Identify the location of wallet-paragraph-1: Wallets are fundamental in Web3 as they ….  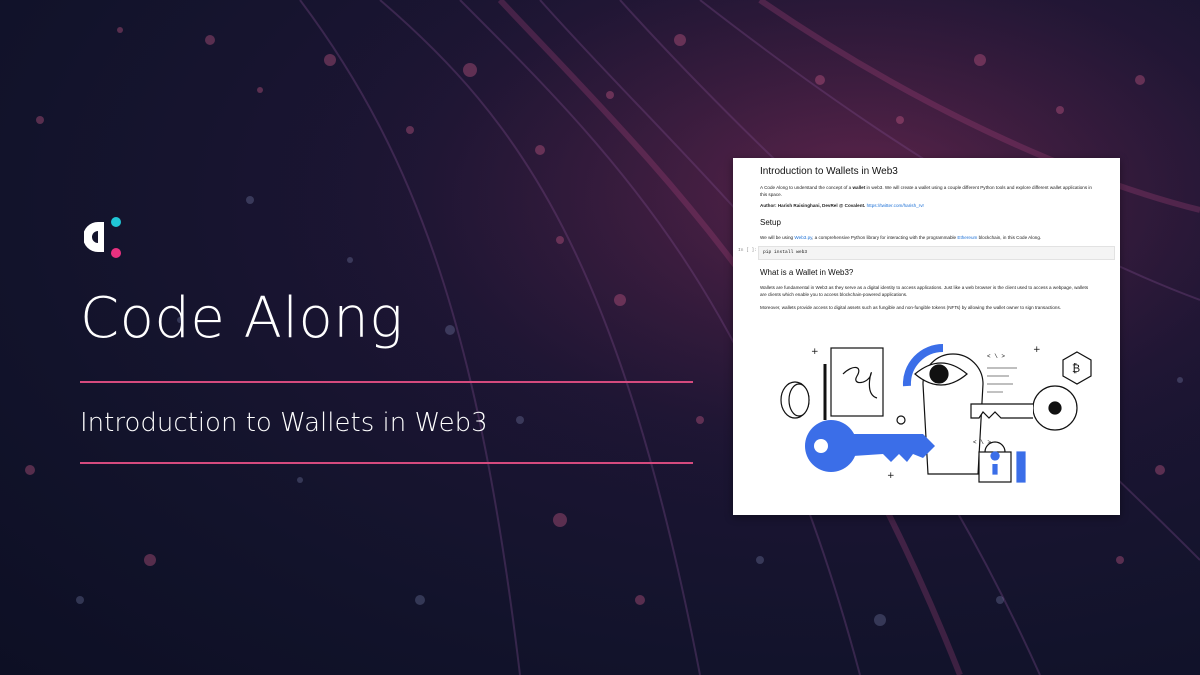
(924, 291).